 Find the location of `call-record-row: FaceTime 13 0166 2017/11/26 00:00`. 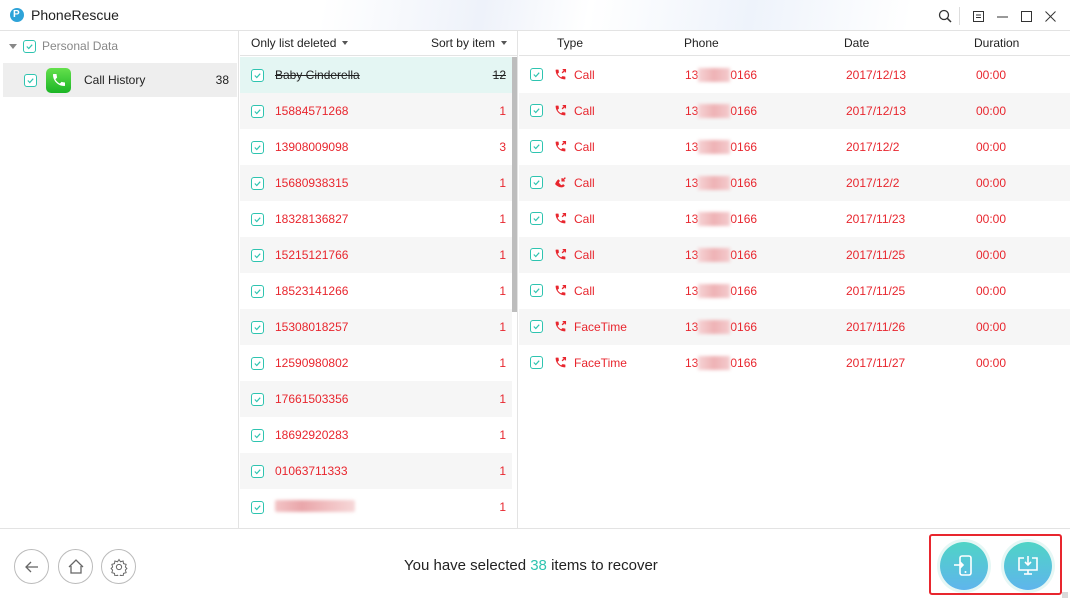

call-record-row: FaceTime 13 0166 2017/11/26 00:00 is located at coordinates (794, 327).